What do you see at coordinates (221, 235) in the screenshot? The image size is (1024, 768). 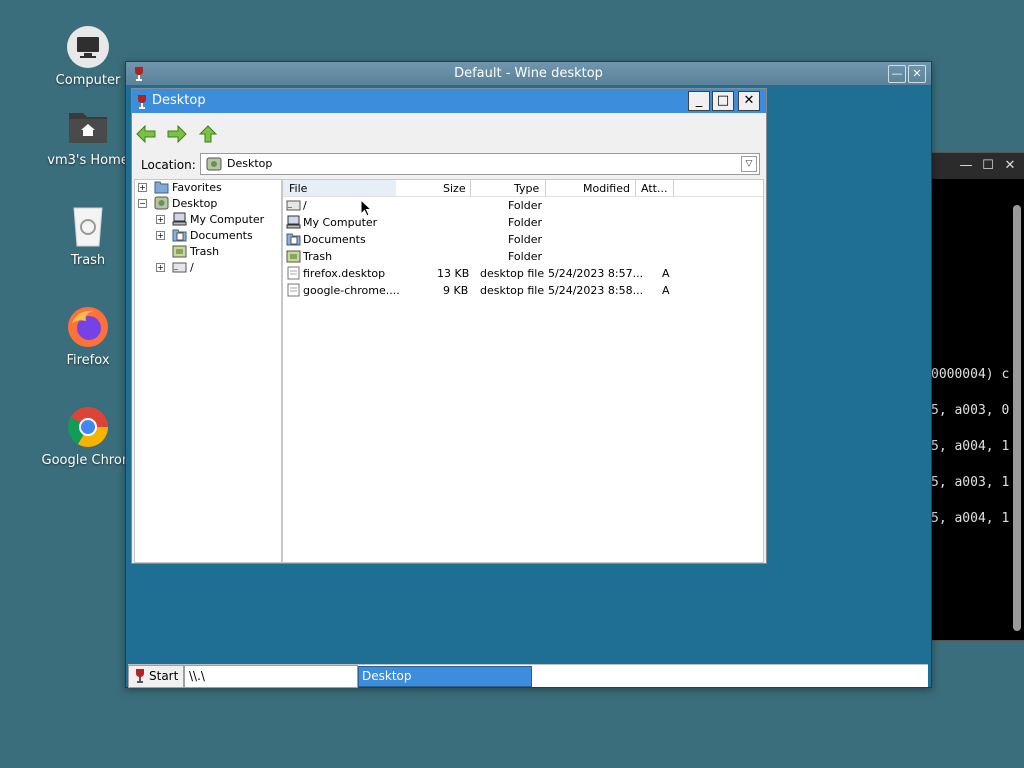 I see `tree-item-label: Documents` at bounding box center [221, 235].